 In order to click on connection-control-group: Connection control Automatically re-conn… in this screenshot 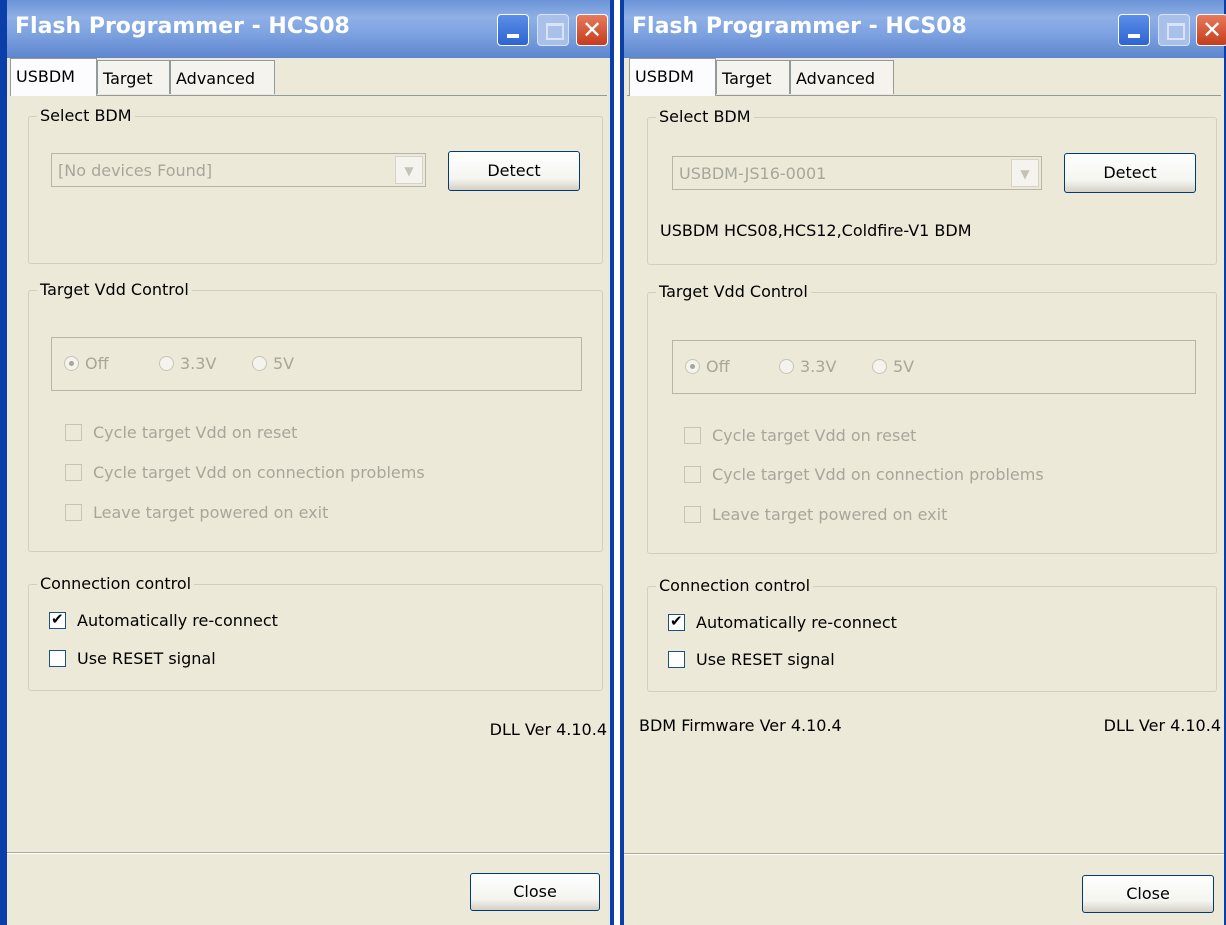, I will do `click(315, 632)`.